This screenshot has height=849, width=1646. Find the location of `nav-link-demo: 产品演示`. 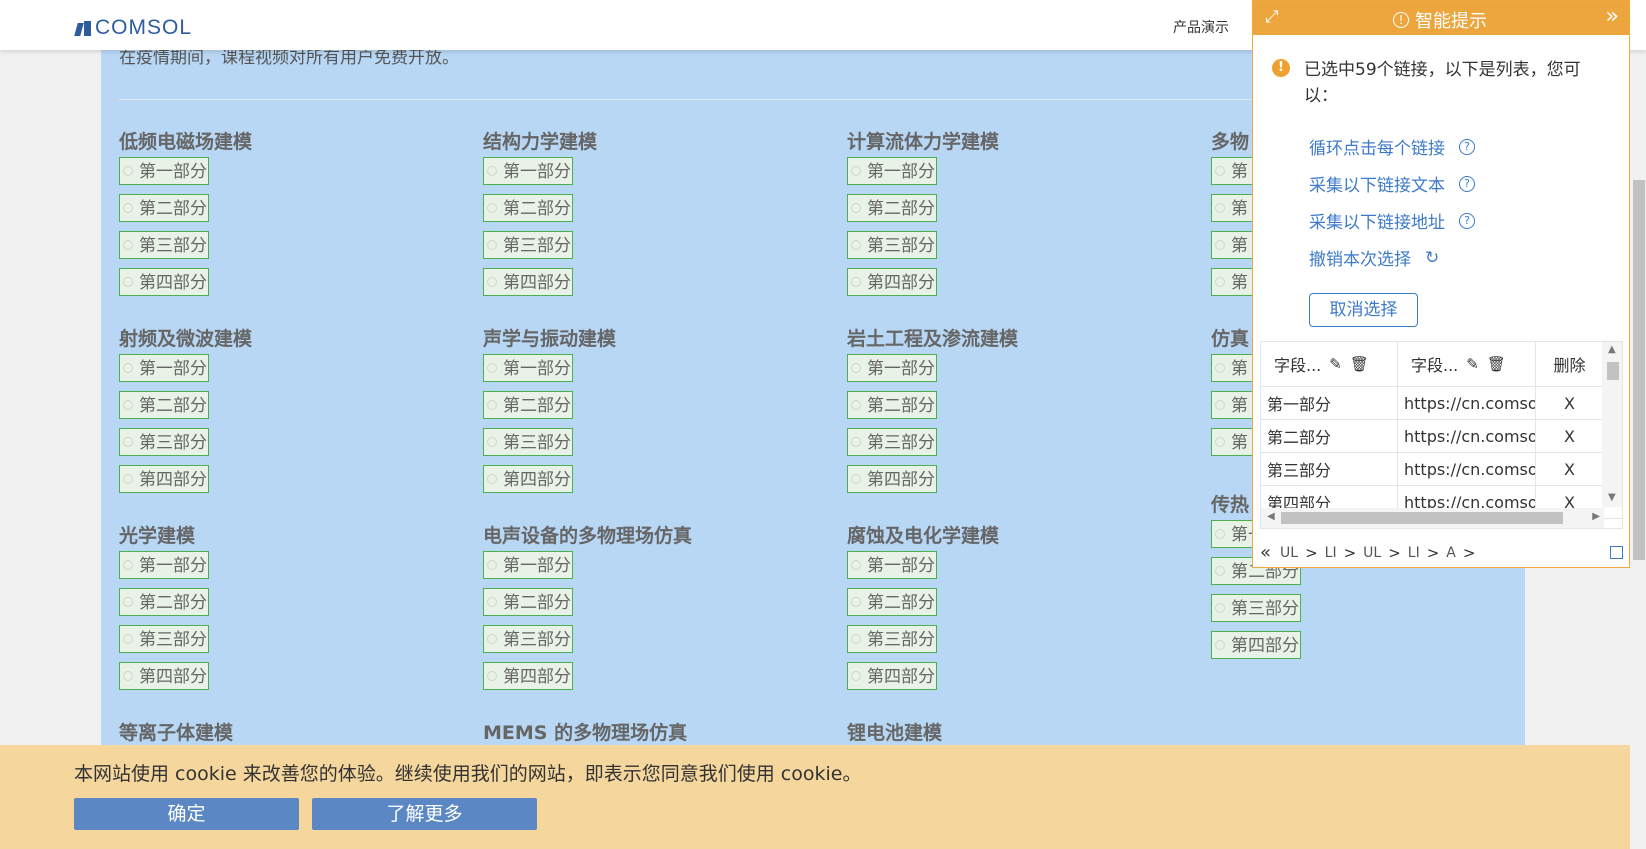

nav-link-demo: 产品演示 is located at coordinates (1201, 27).